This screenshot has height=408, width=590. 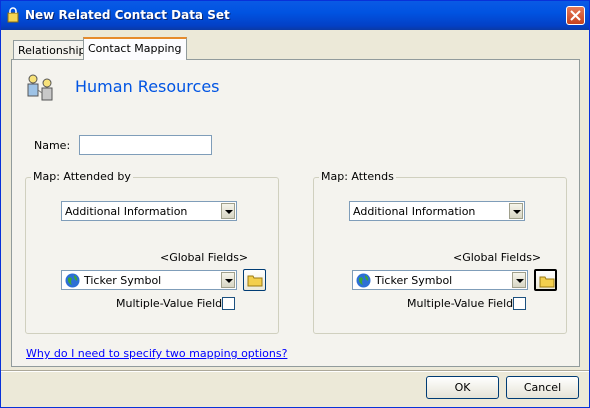 What do you see at coordinates (145, 145) in the screenshot?
I see `name-field` at bounding box center [145, 145].